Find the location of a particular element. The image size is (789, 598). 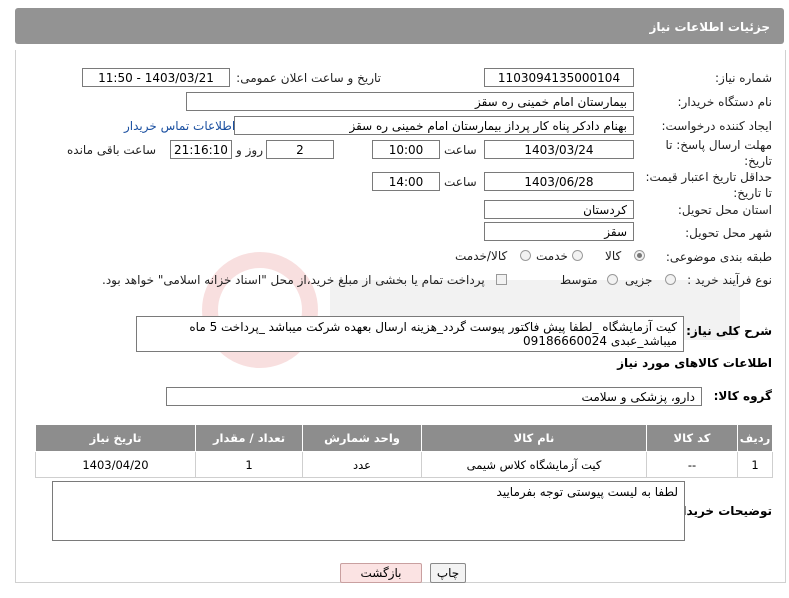

goods-group-label: گروه کالا: is located at coordinates (742, 396).